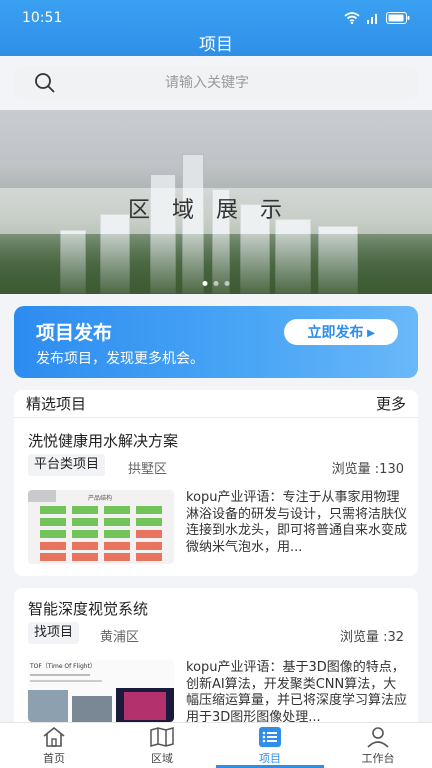 The image size is (432, 768). What do you see at coordinates (216, 283) in the screenshot?
I see `carousel-dots` at bounding box center [216, 283].